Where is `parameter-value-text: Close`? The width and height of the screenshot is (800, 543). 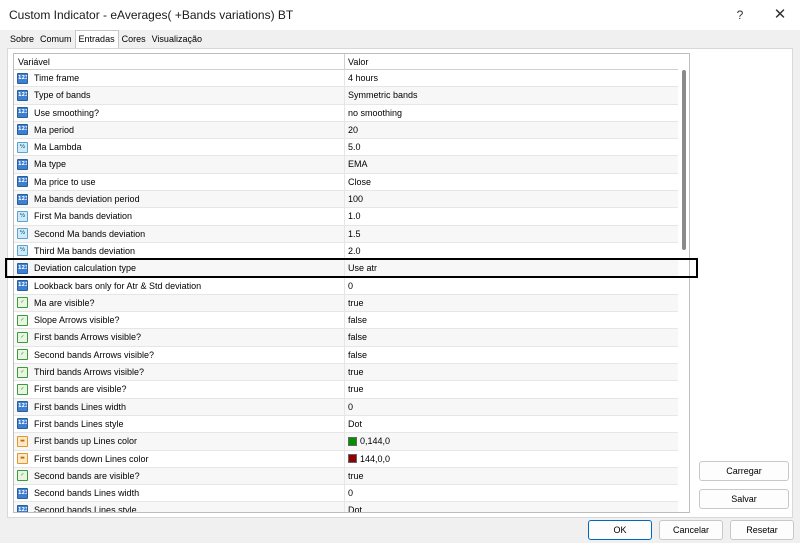 parameter-value-text: Close is located at coordinates (360, 181).